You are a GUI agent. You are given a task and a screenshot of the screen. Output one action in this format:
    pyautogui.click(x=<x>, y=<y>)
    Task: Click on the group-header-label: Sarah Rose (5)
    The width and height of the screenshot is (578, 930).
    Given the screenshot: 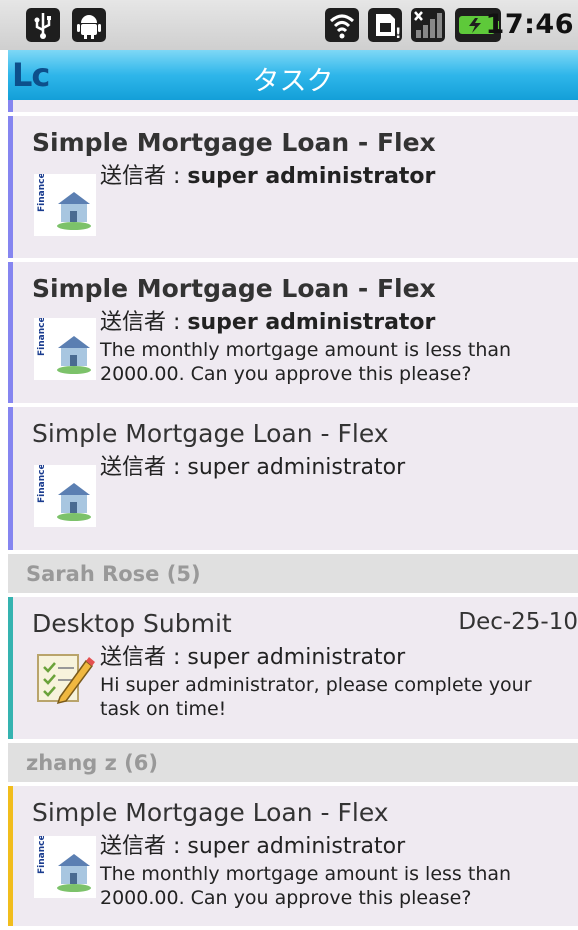 What is the action you would take?
    pyautogui.click(x=113, y=574)
    